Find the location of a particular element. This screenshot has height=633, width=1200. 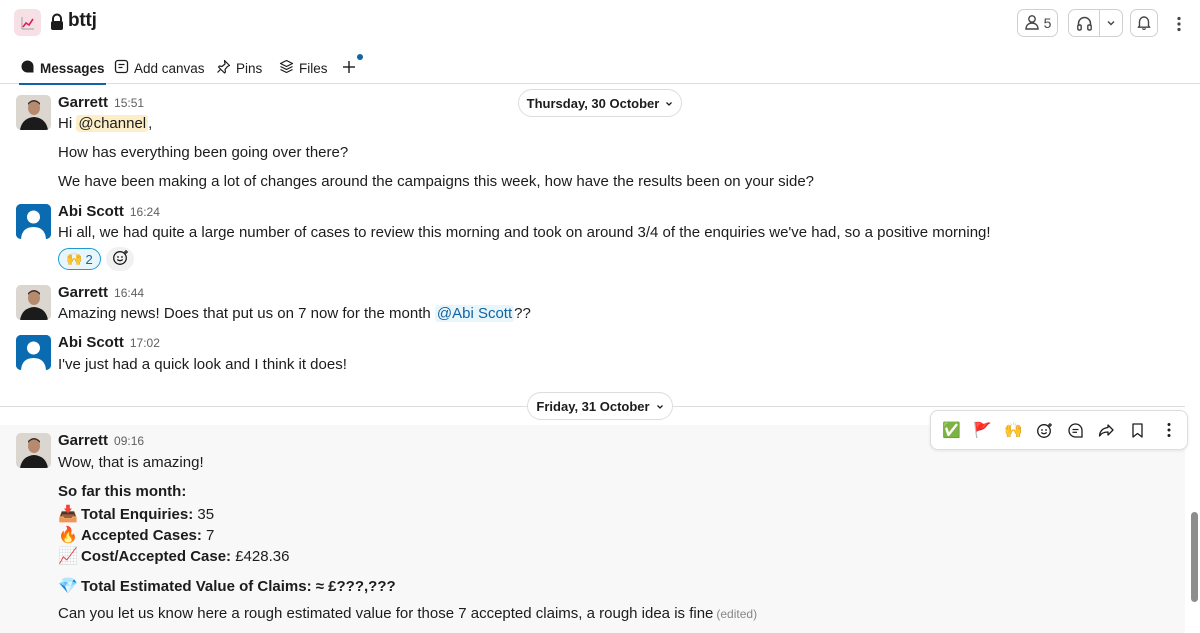

tab-add-canvas: Add canvas is located at coordinates (159, 68).